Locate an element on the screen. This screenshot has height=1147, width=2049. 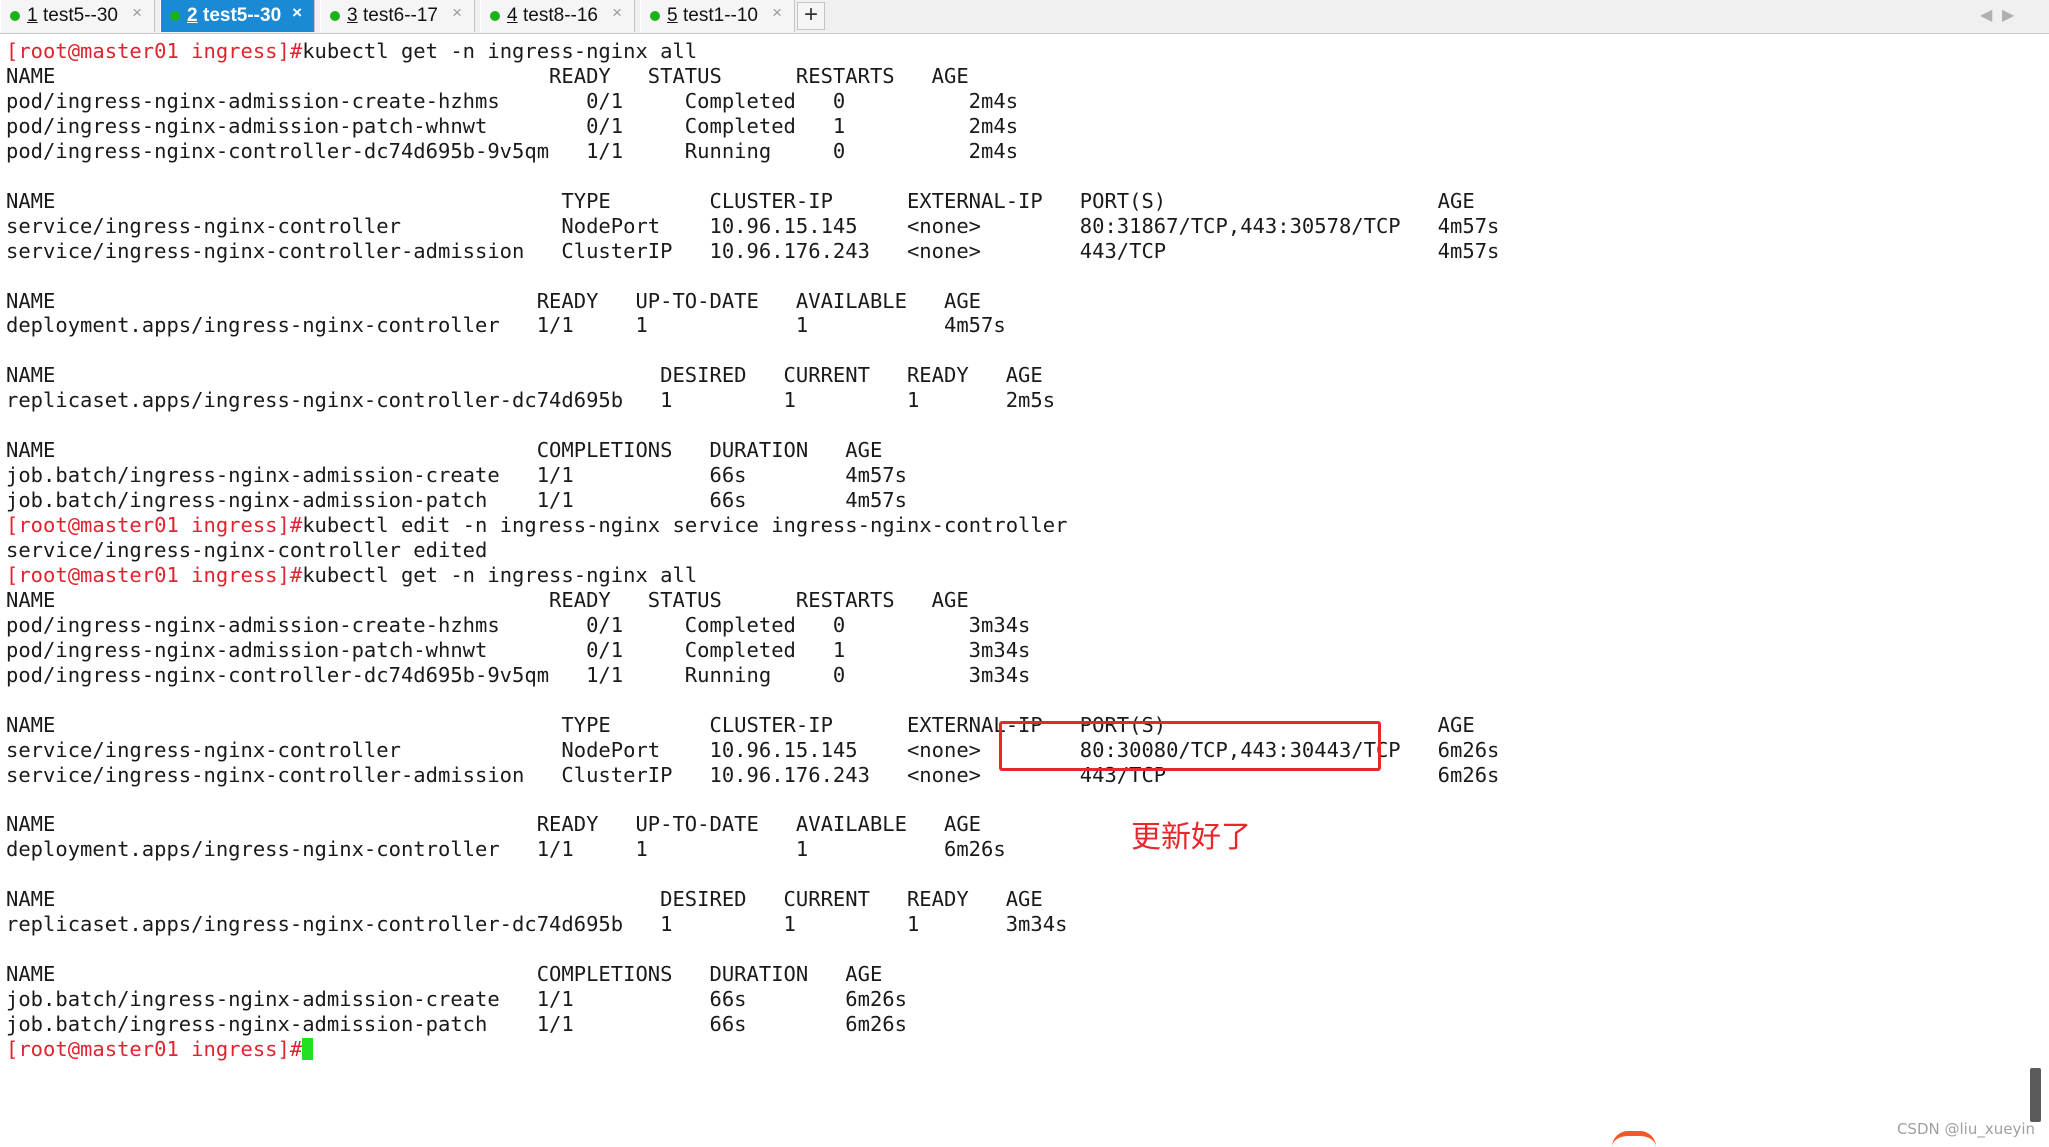
tab-number: 2 is located at coordinates (192, 15).